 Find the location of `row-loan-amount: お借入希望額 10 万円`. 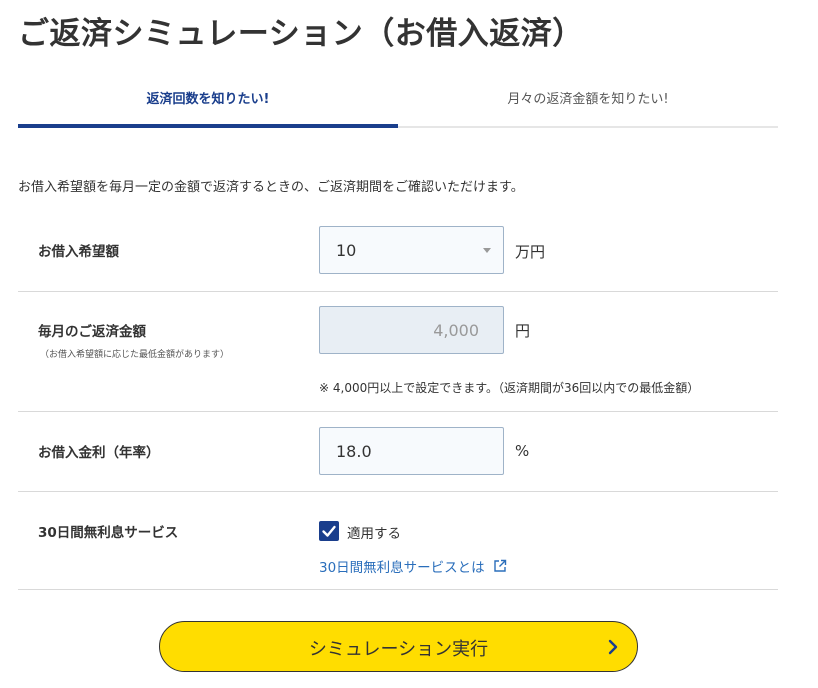

row-loan-amount: お借入希望額 10 万円 is located at coordinates (398, 251).